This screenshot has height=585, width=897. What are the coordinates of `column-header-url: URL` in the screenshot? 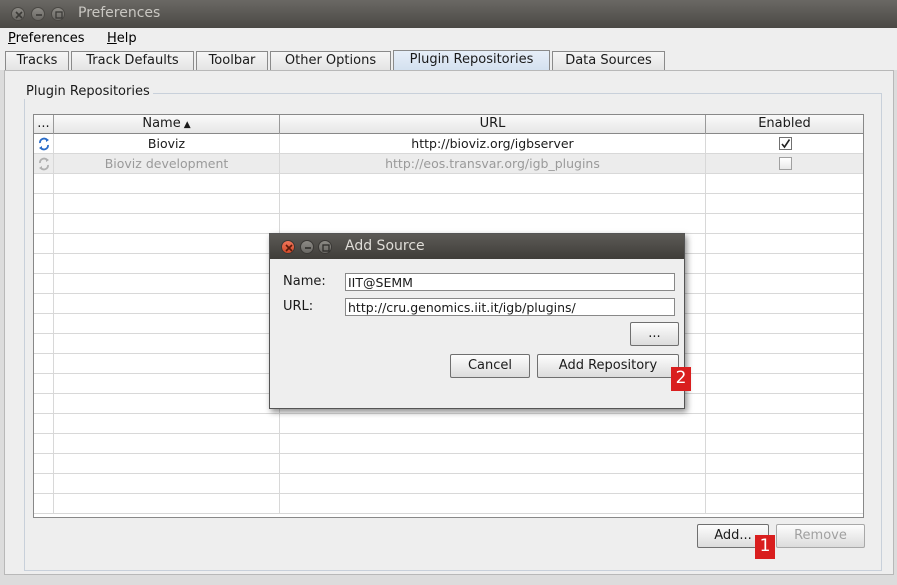 It's located at (493, 124).